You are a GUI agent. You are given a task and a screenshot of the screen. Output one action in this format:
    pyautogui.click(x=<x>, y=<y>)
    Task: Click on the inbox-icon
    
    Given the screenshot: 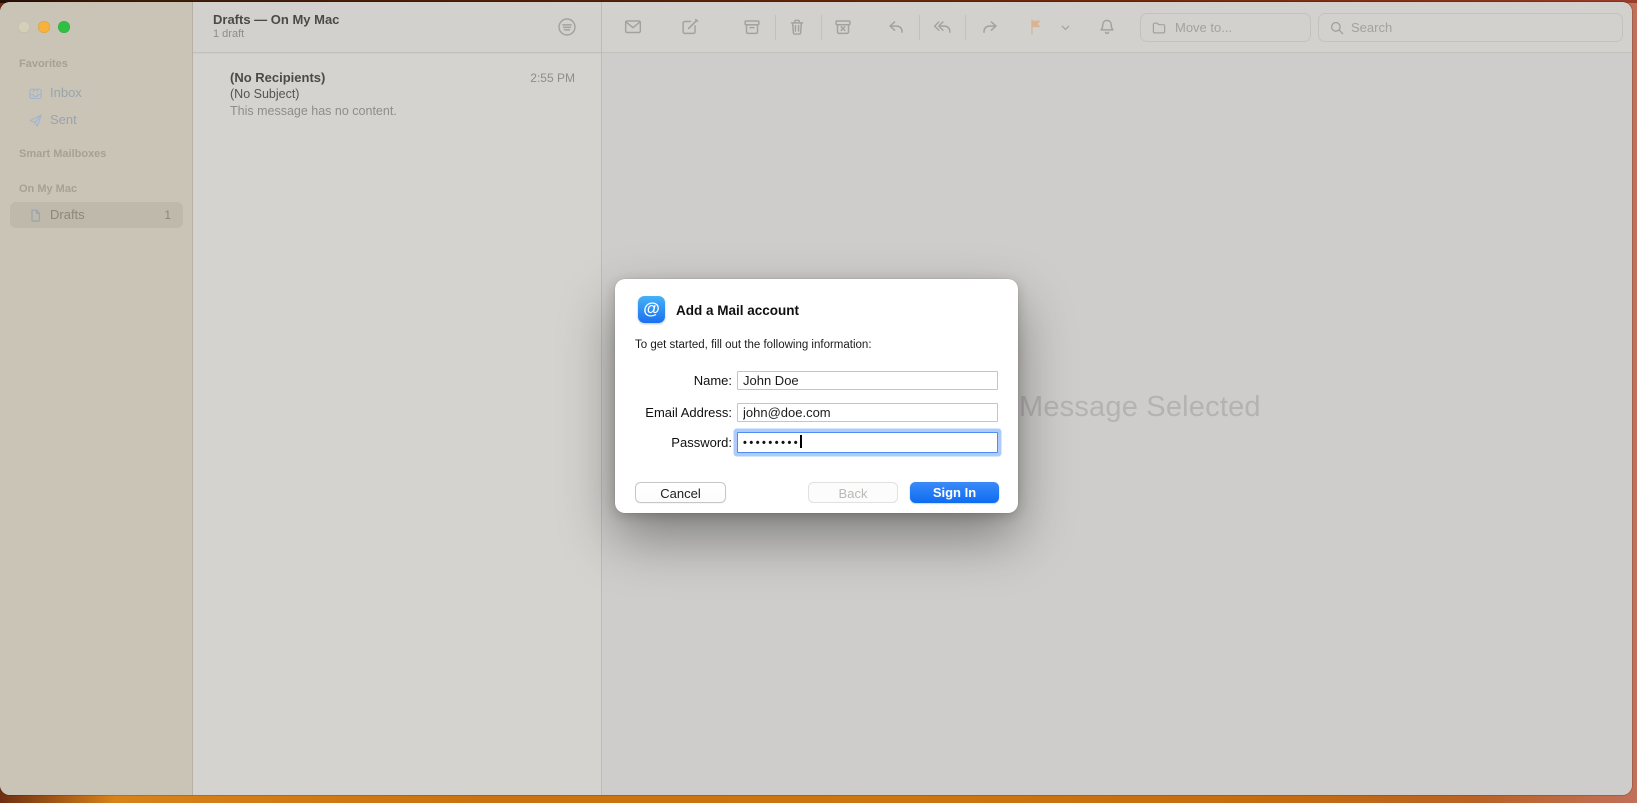 What is the action you would take?
    pyautogui.click(x=35, y=94)
    